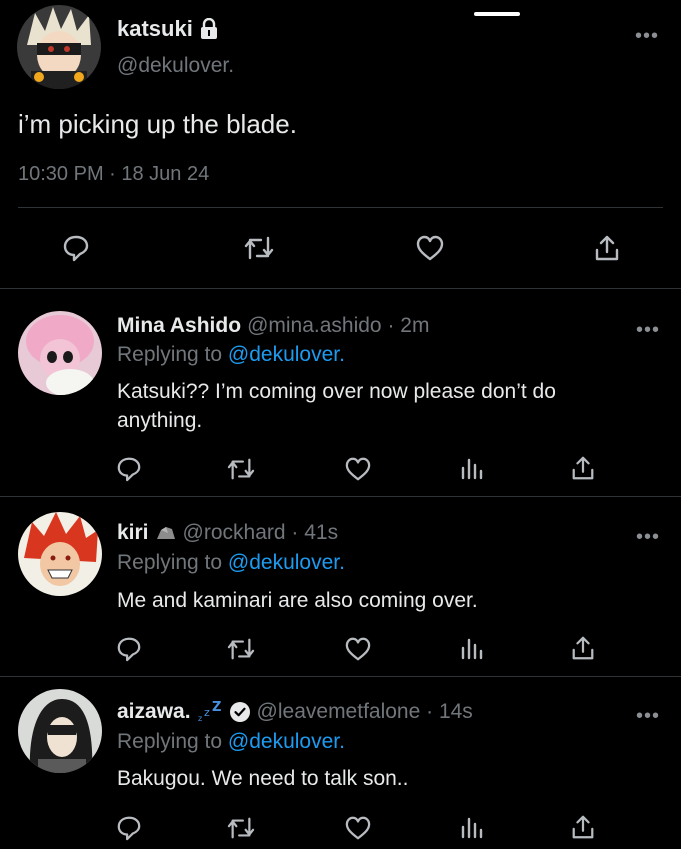 This screenshot has height=849, width=681. Describe the element at coordinates (216, 708) in the screenshot. I see `svg-text: Z` at that location.